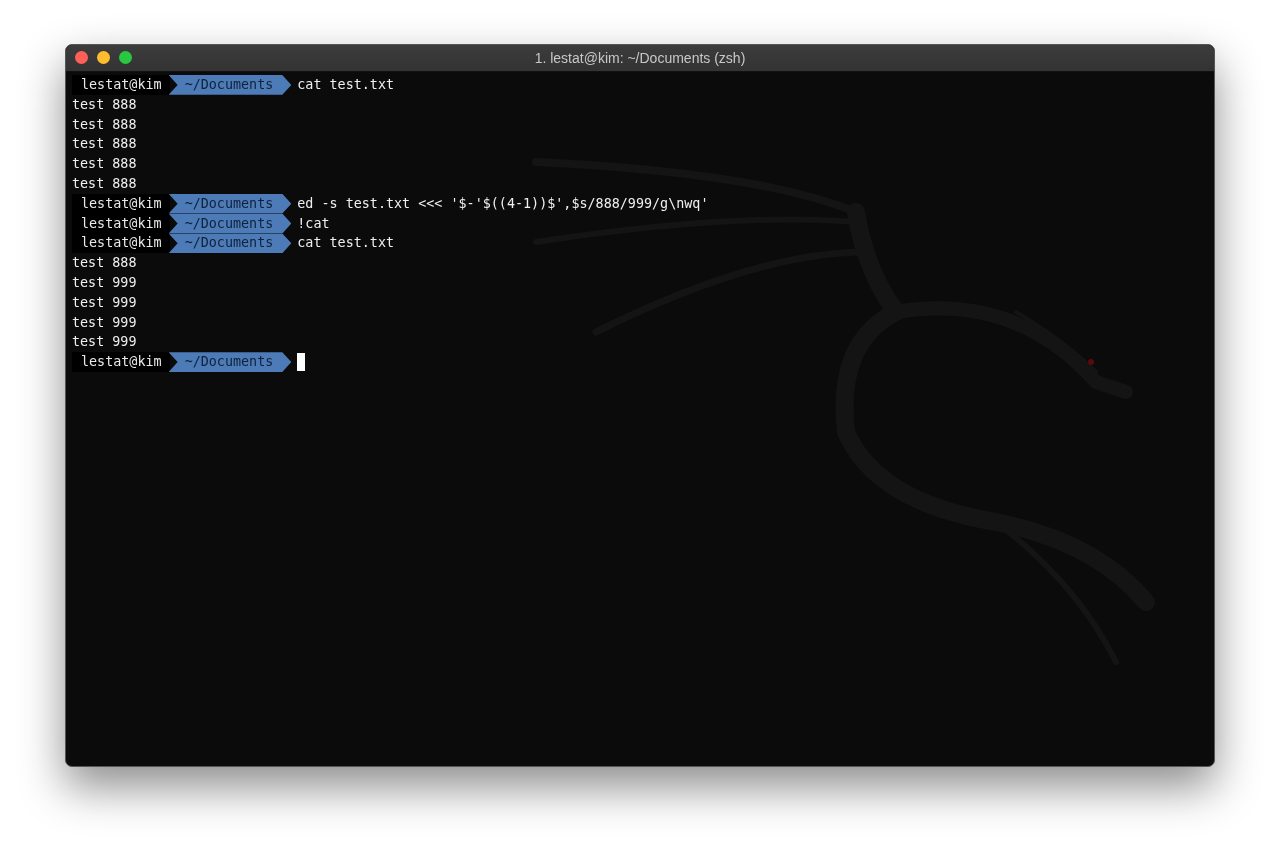 This screenshot has width=1280, height=853. I want to click on minimize-button, so click(103, 57).